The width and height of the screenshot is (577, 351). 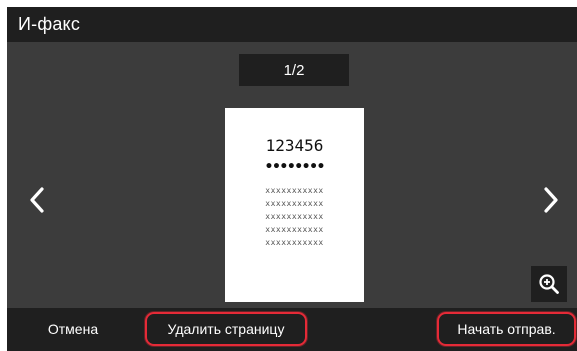 What do you see at coordinates (292, 24) in the screenshot?
I see `title-bar: И-факс` at bounding box center [292, 24].